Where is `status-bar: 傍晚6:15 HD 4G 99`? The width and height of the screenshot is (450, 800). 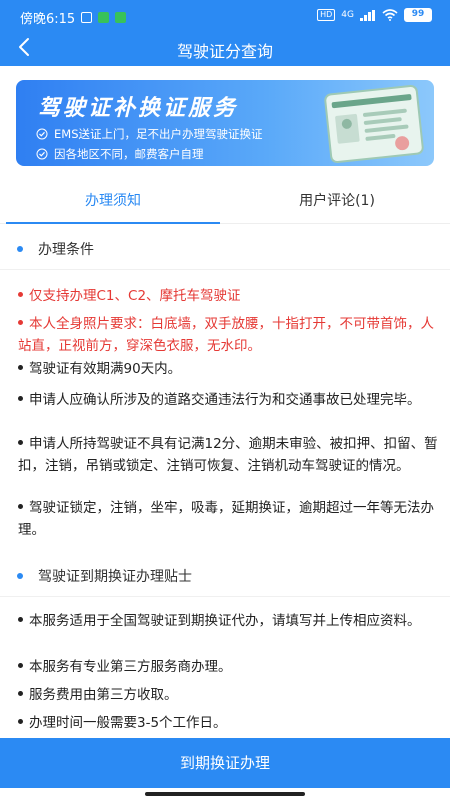
status-bar: 傍晚6:15 HD 4G 99 is located at coordinates (225, 15).